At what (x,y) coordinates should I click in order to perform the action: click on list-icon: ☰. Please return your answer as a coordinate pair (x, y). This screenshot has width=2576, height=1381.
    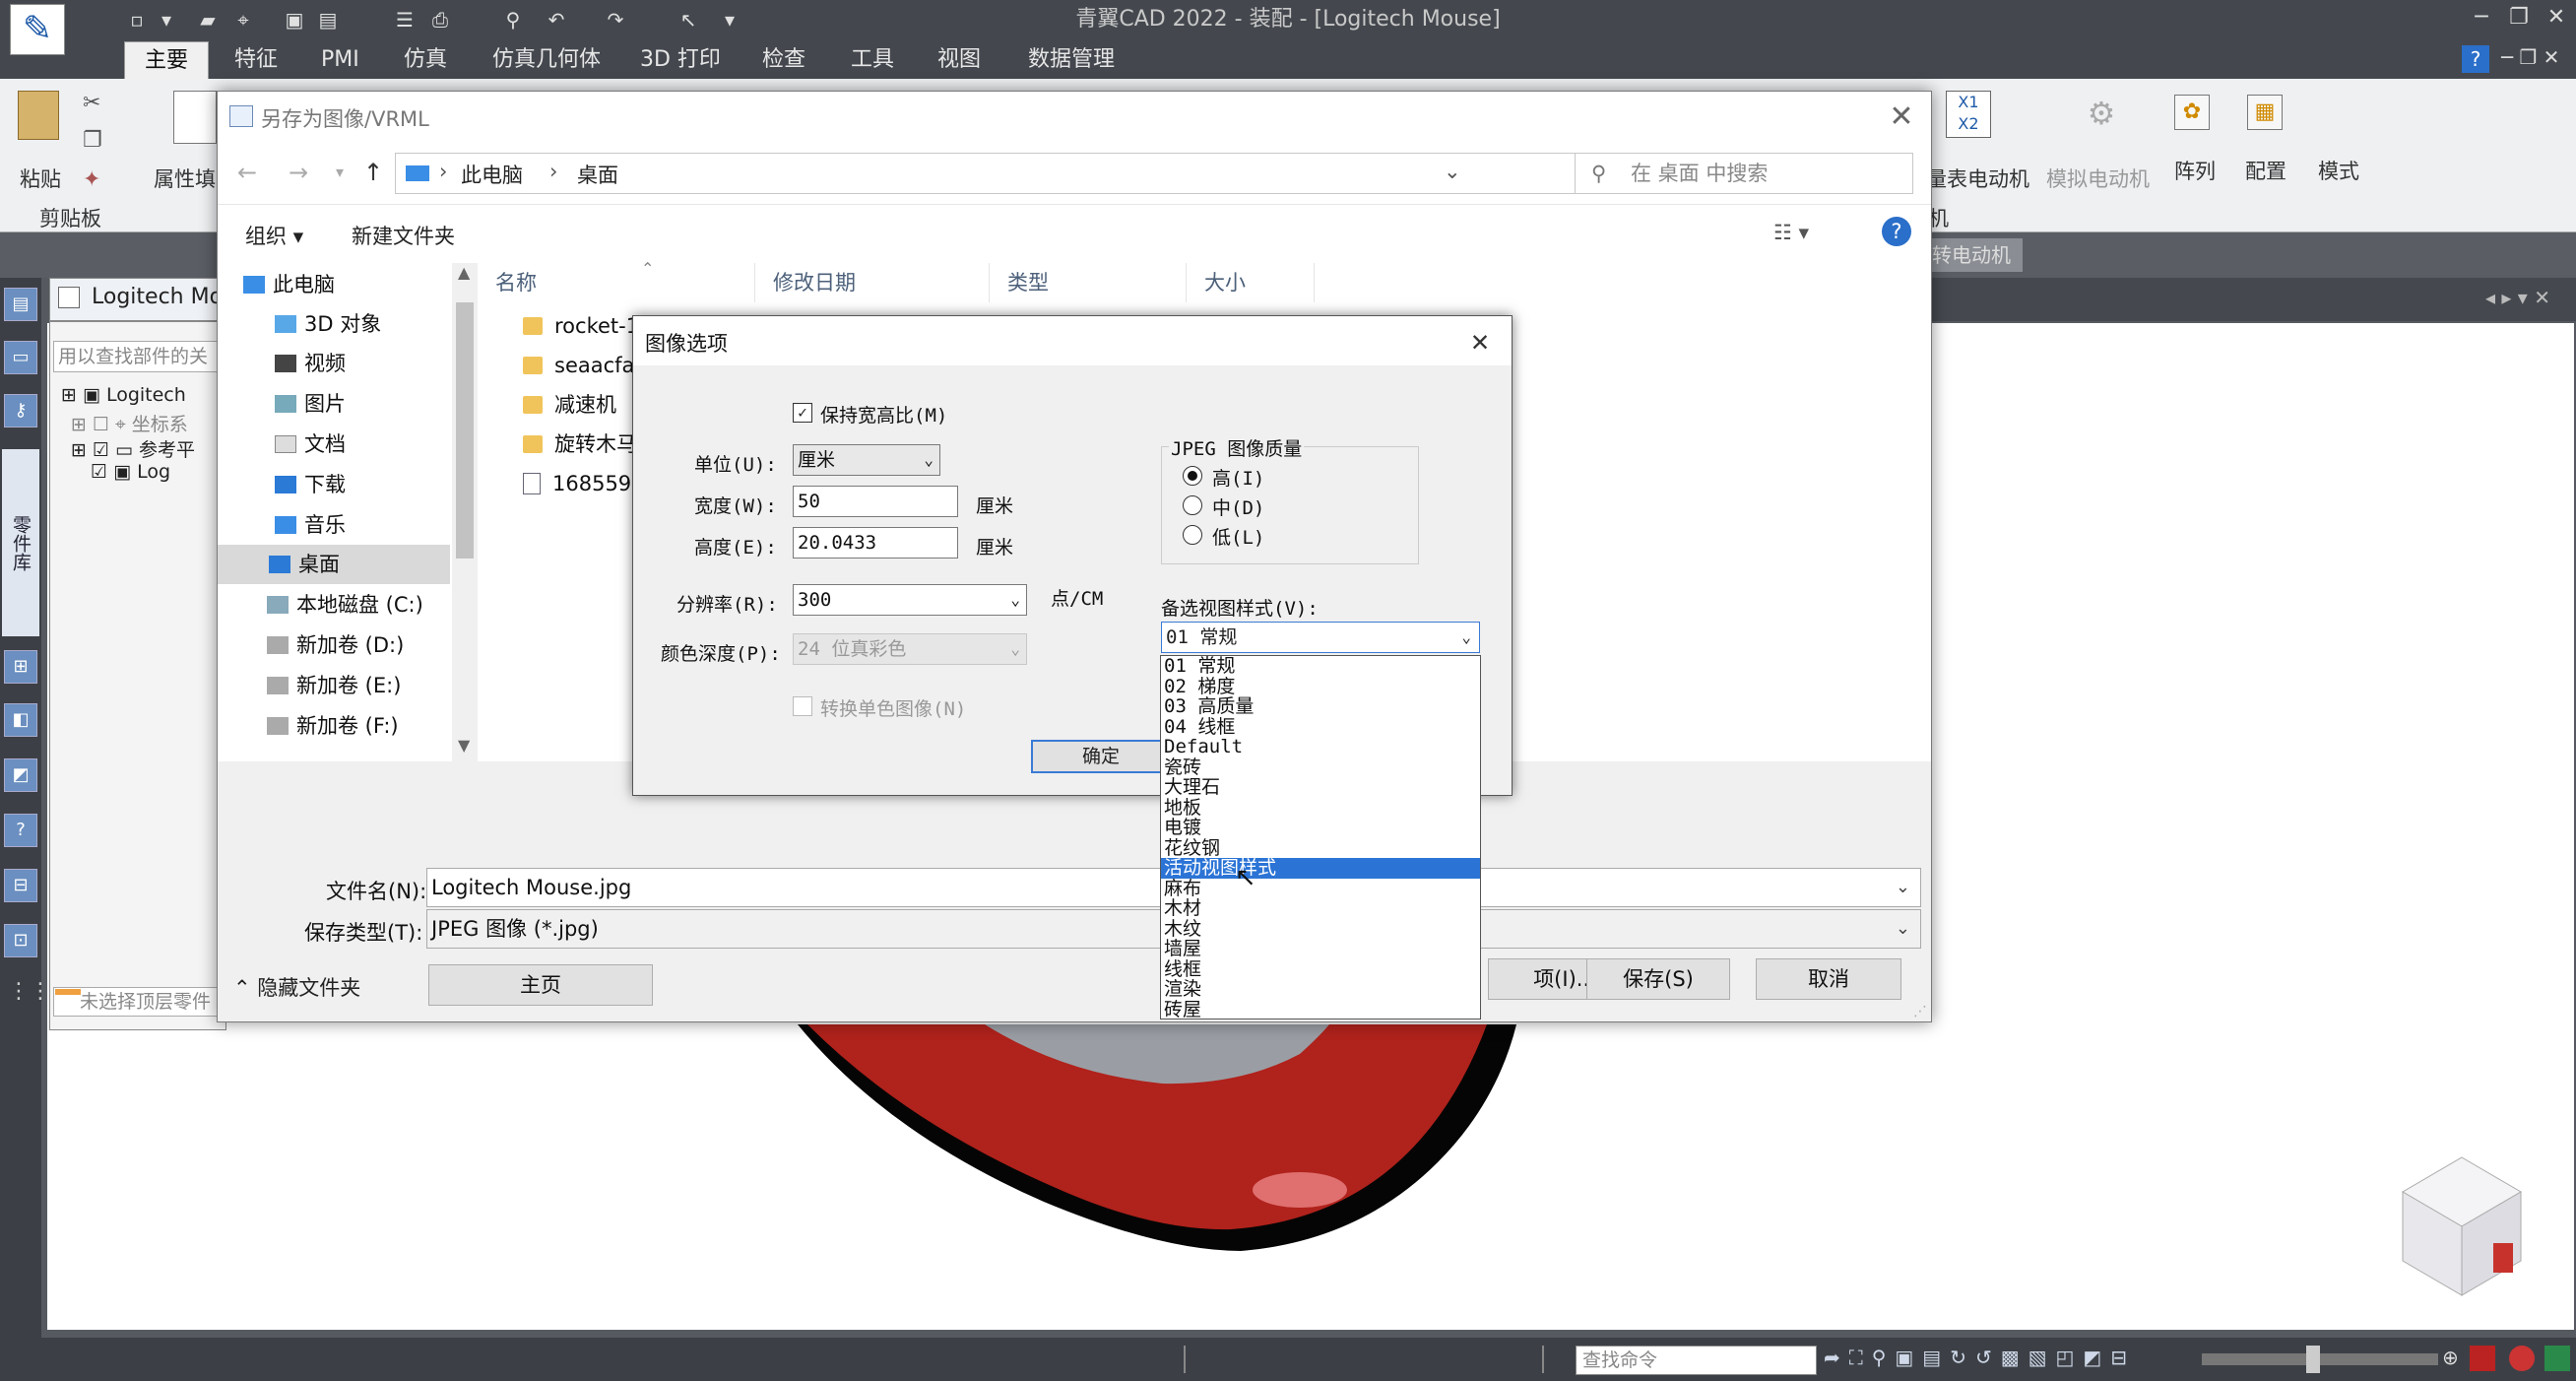
    Looking at the image, I should click on (404, 19).